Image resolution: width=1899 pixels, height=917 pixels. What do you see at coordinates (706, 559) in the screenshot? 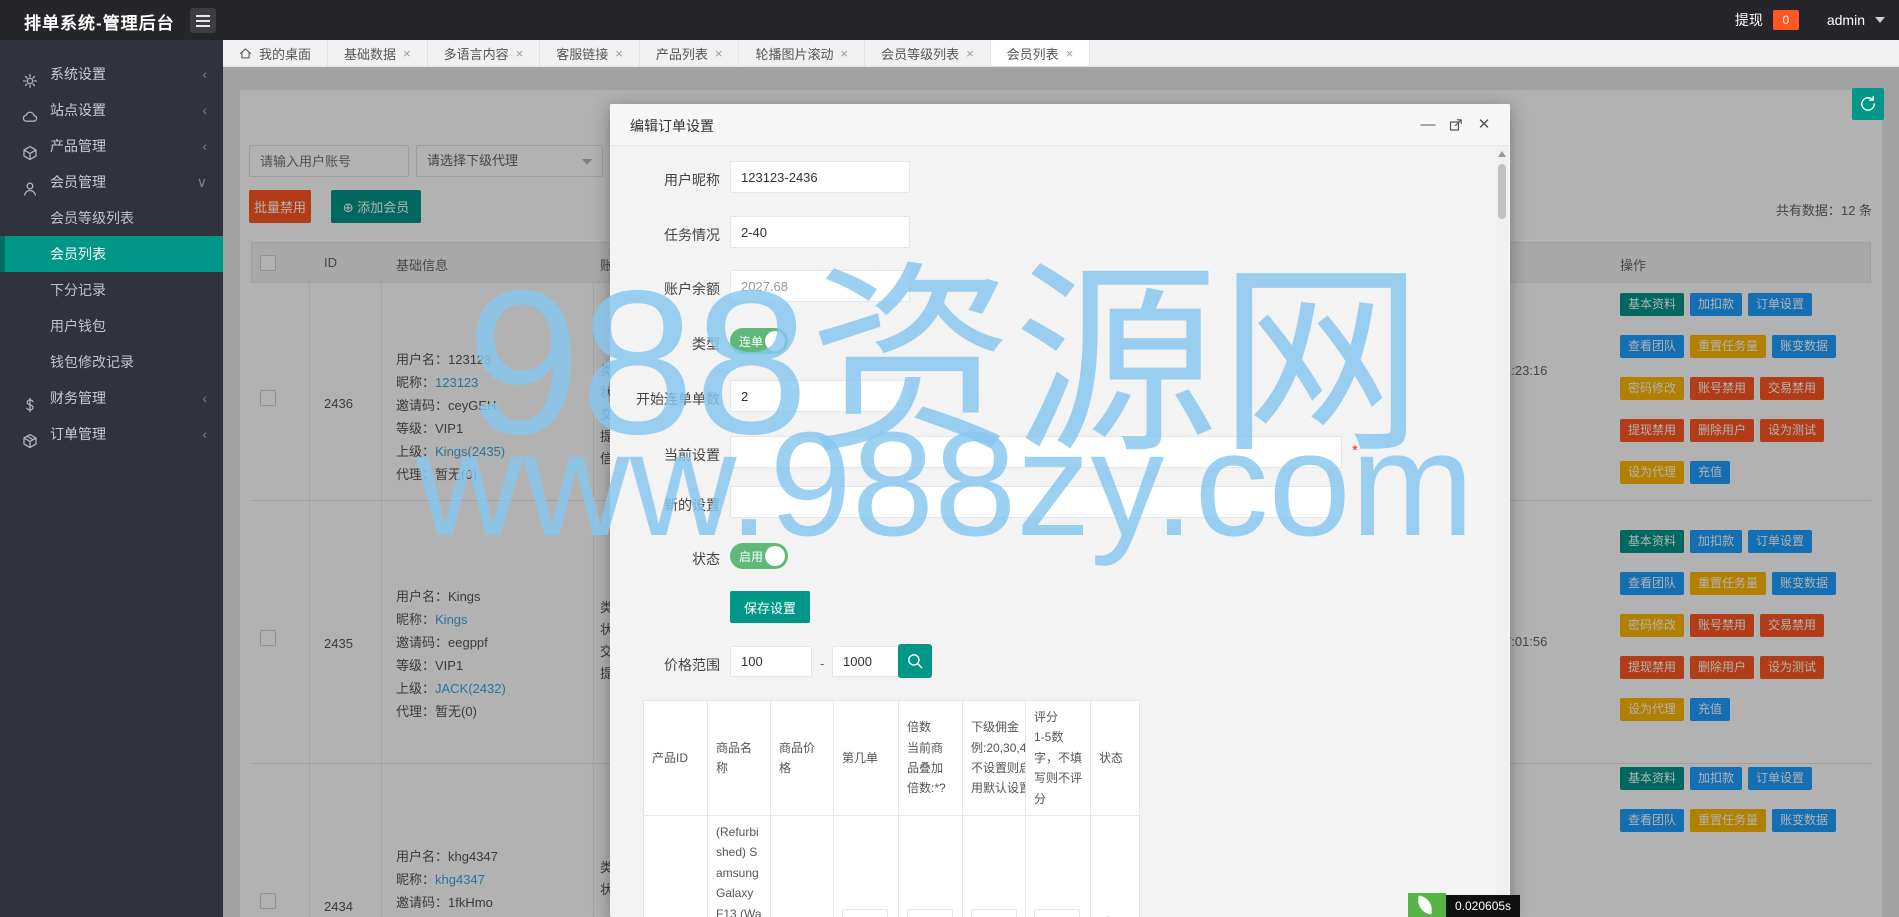
I see `field-label: 状态` at bounding box center [706, 559].